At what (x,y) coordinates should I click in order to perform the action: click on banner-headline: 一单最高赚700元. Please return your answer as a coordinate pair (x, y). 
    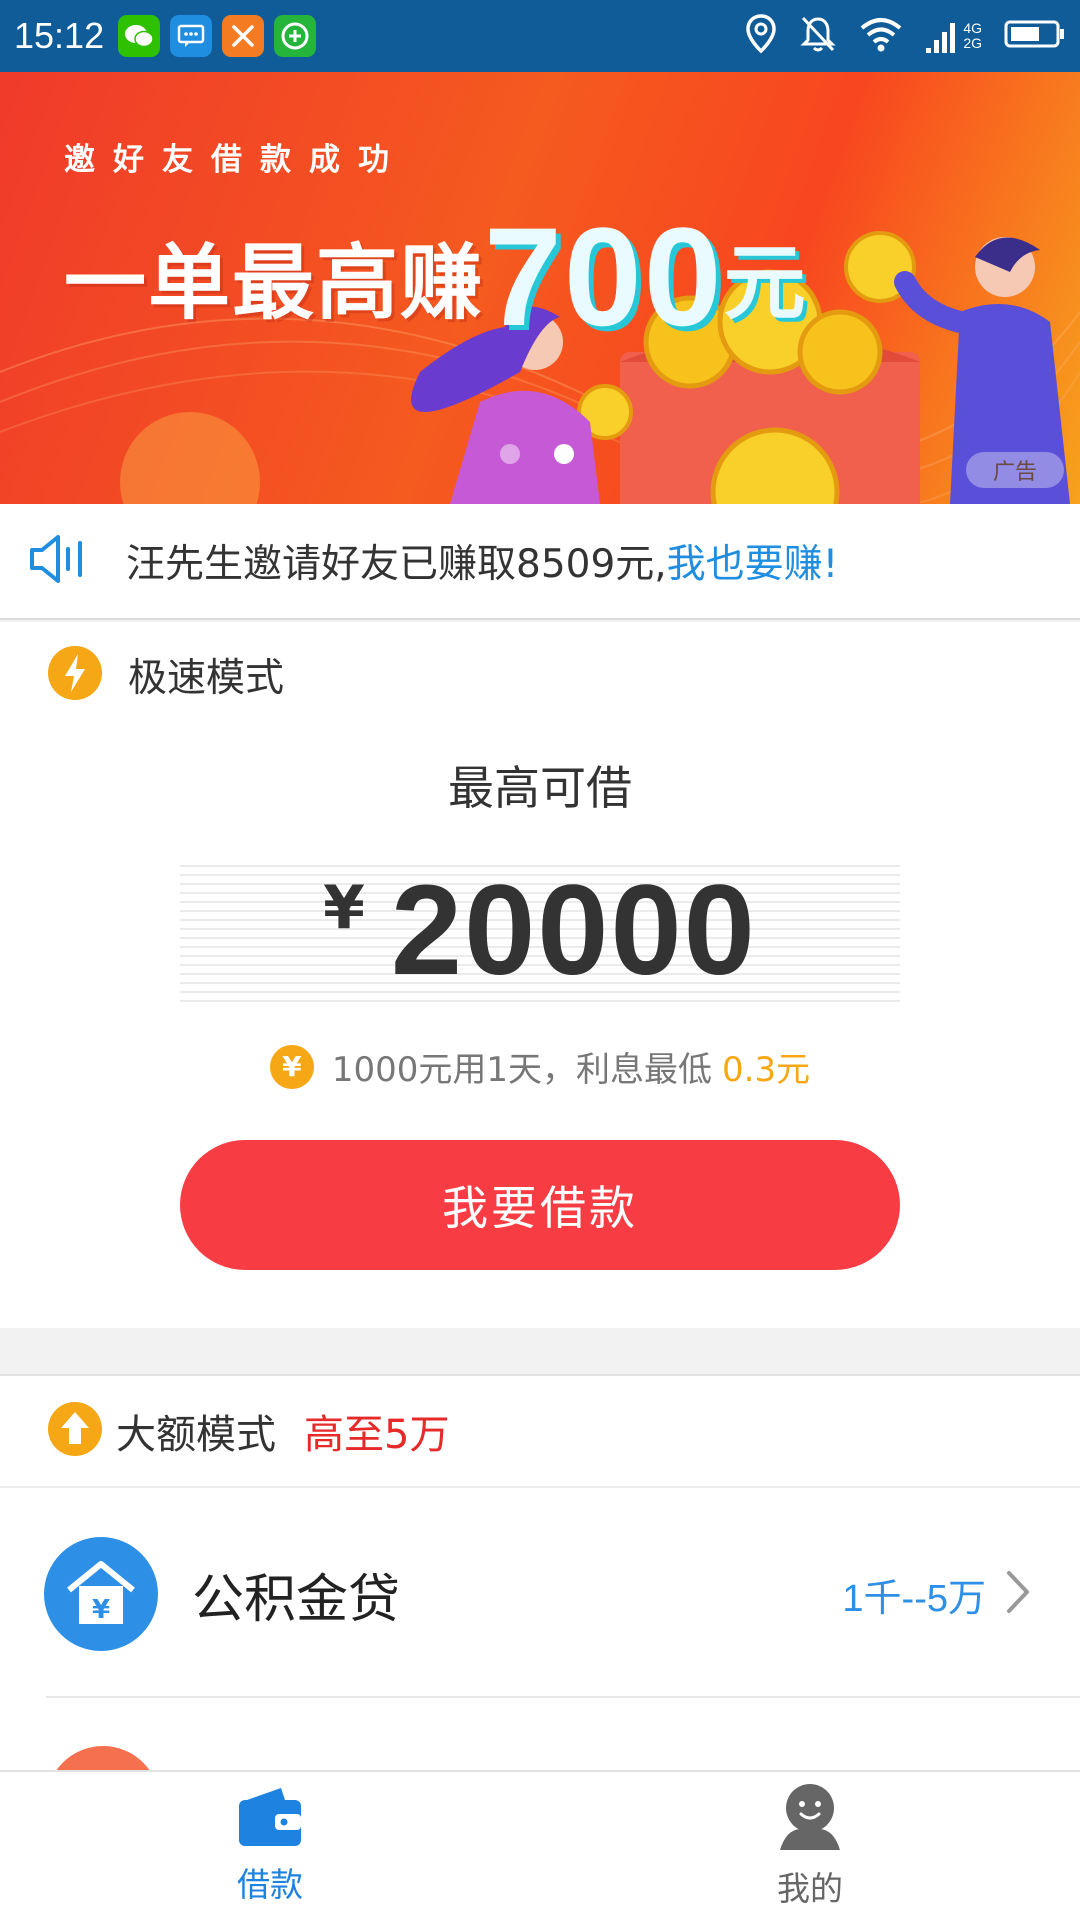
    Looking at the image, I should click on (436, 268).